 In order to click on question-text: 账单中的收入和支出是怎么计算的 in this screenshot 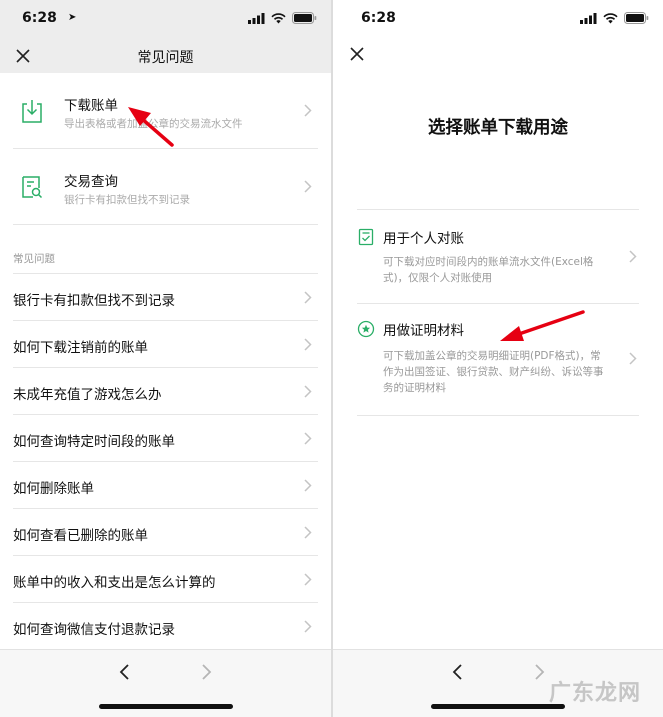, I will do `click(114, 583)`.